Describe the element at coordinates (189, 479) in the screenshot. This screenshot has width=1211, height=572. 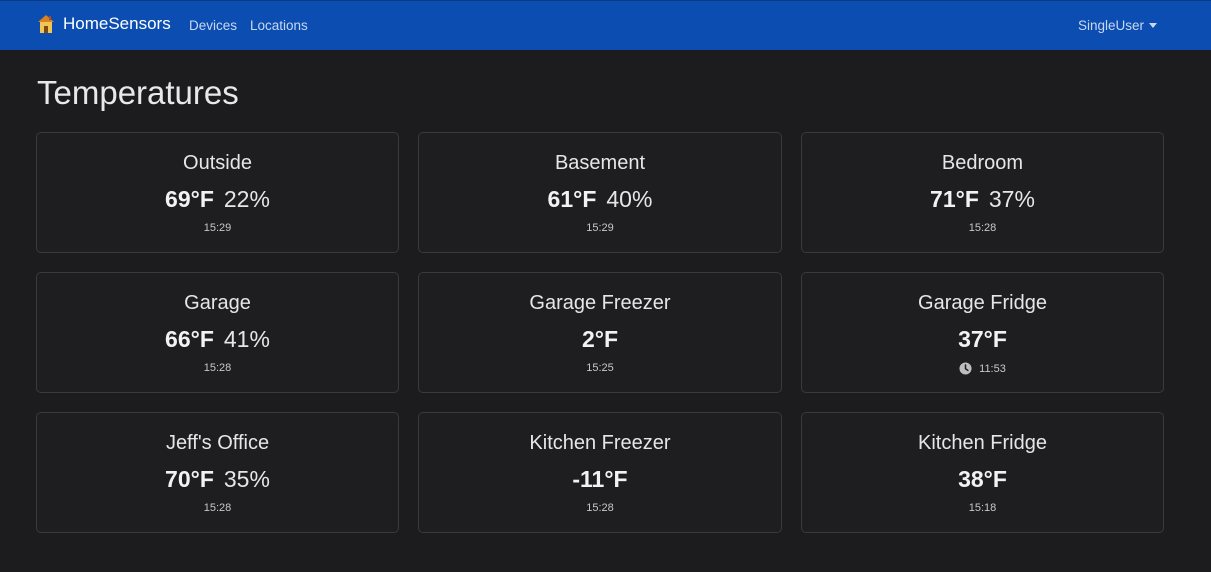
I see `temperature-value: 70°F` at that location.